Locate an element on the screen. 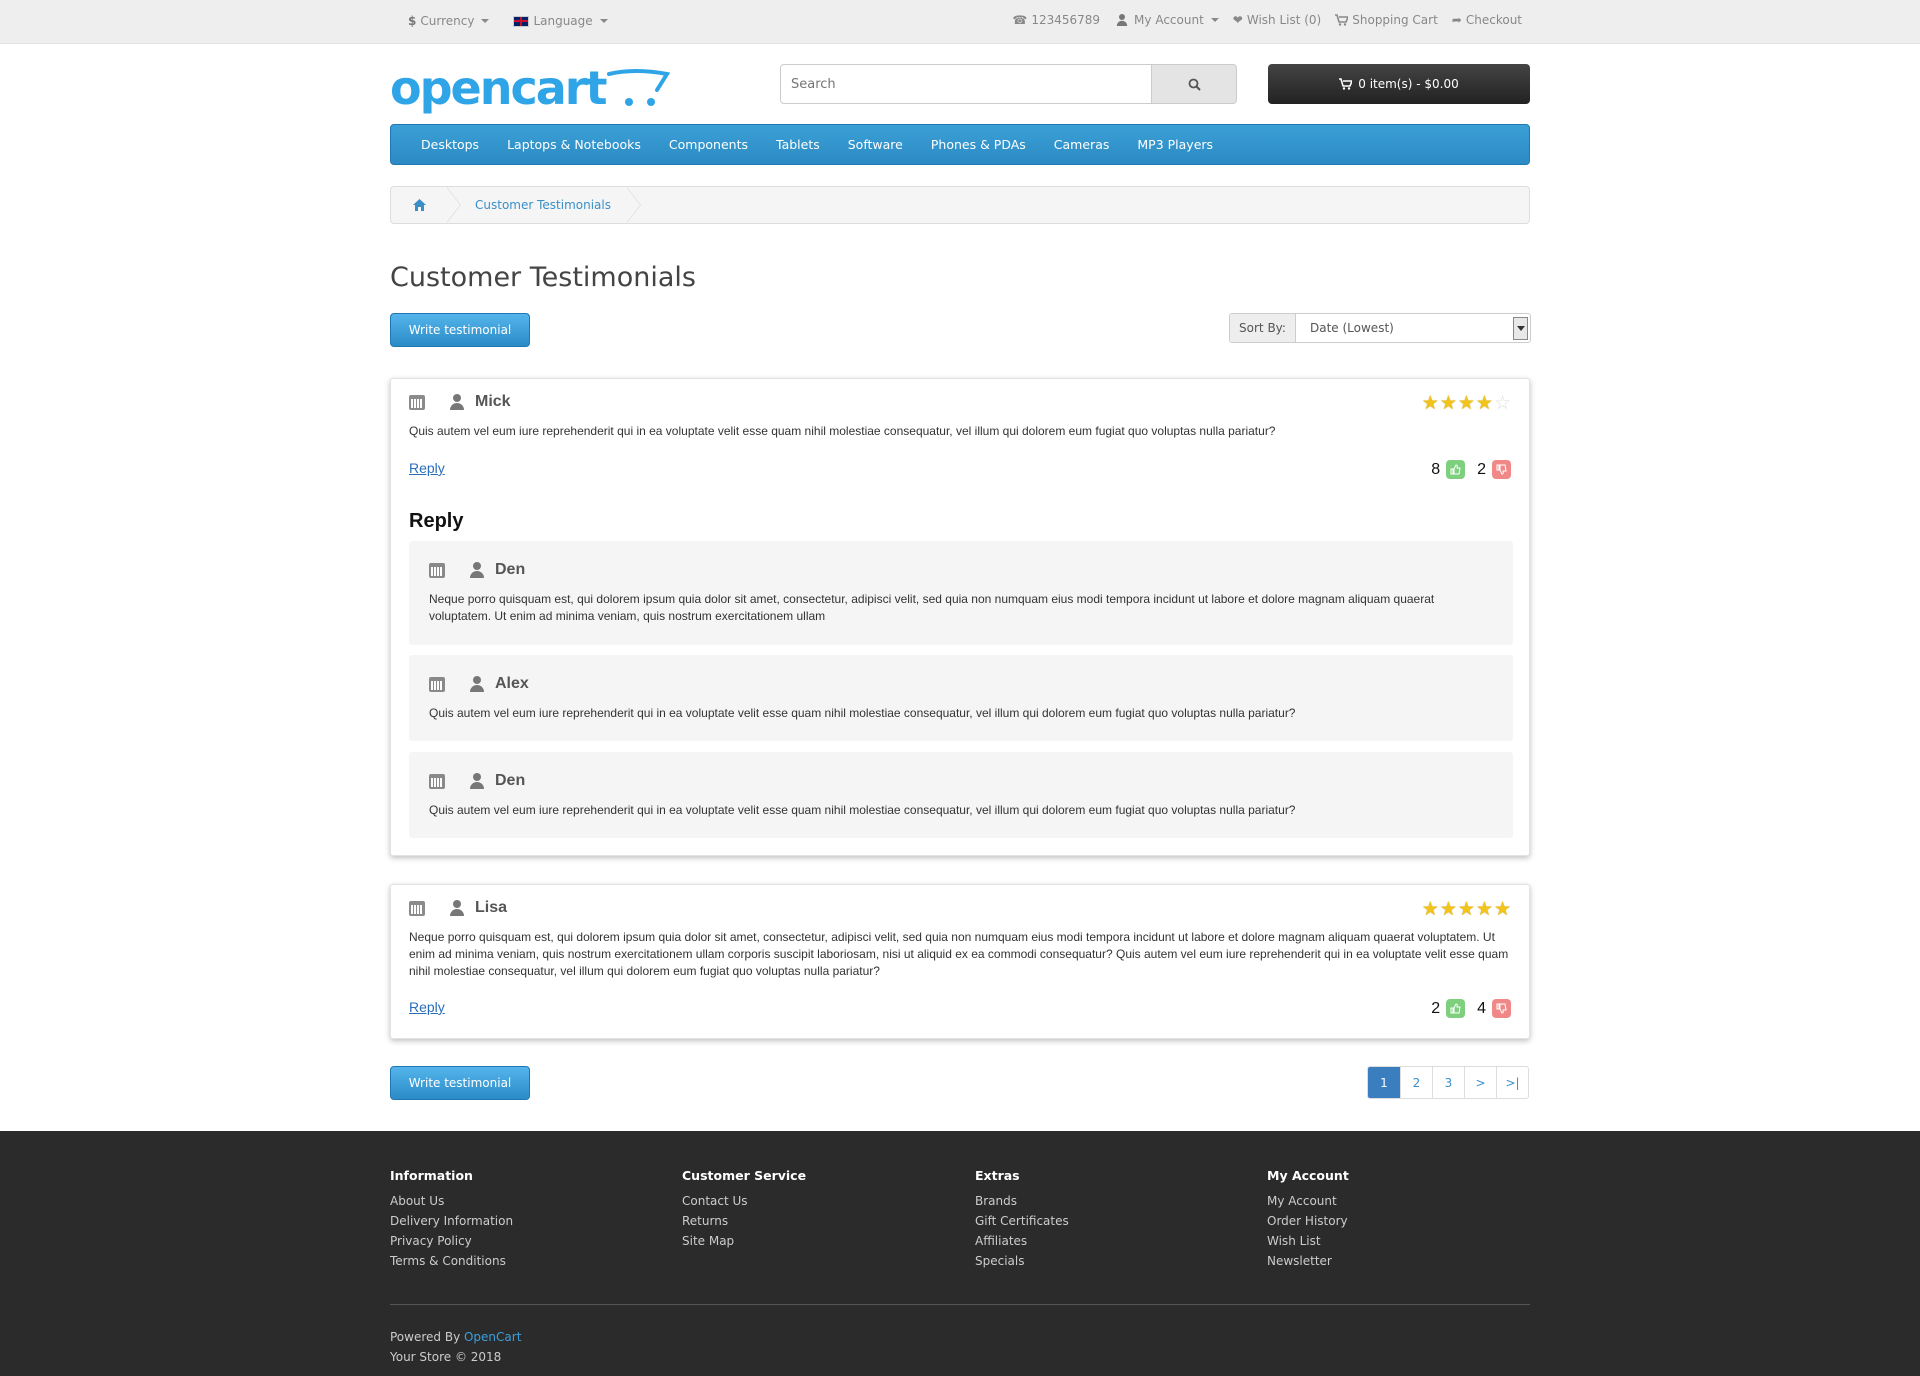 This screenshot has width=1920, height=1376. reply-header: Den is located at coordinates (477, 570).